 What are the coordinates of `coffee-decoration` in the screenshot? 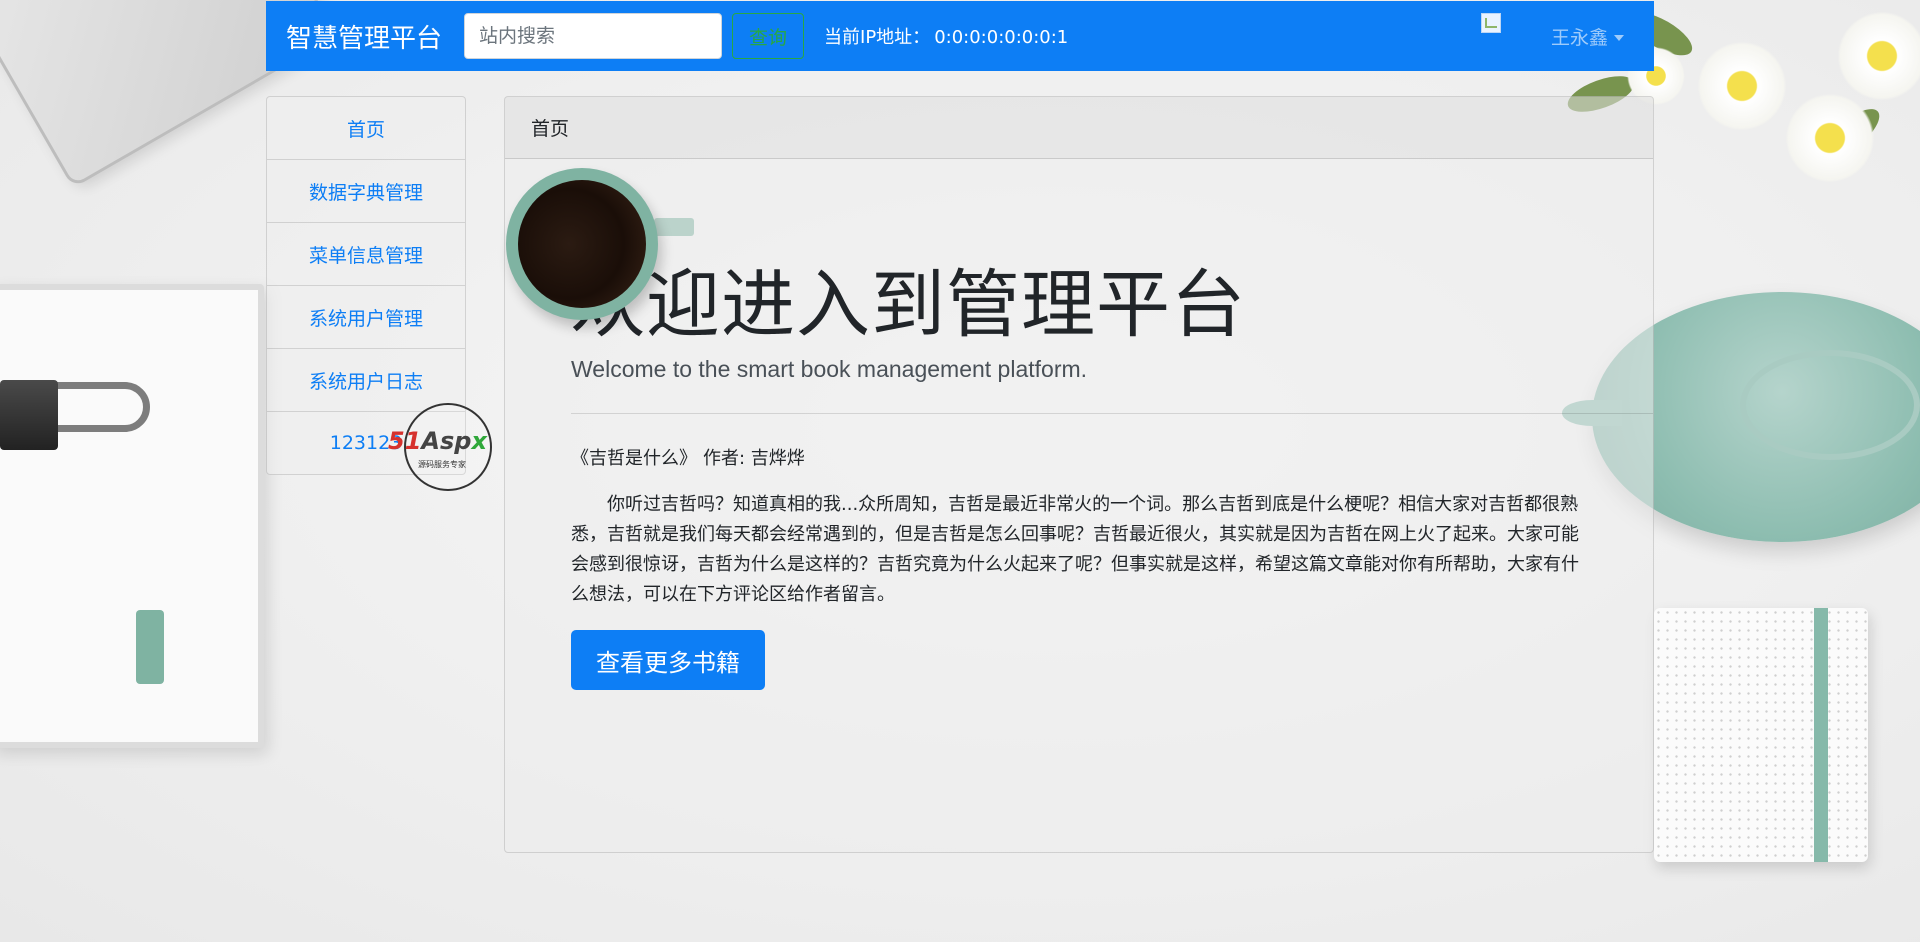 It's located at (582, 244).